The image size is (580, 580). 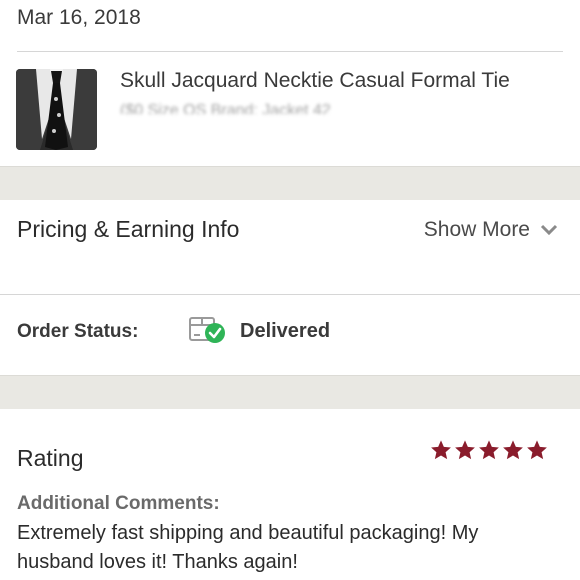 I want to click on additional-comments-label: Additional Comments:, so click(x=118, y=503).